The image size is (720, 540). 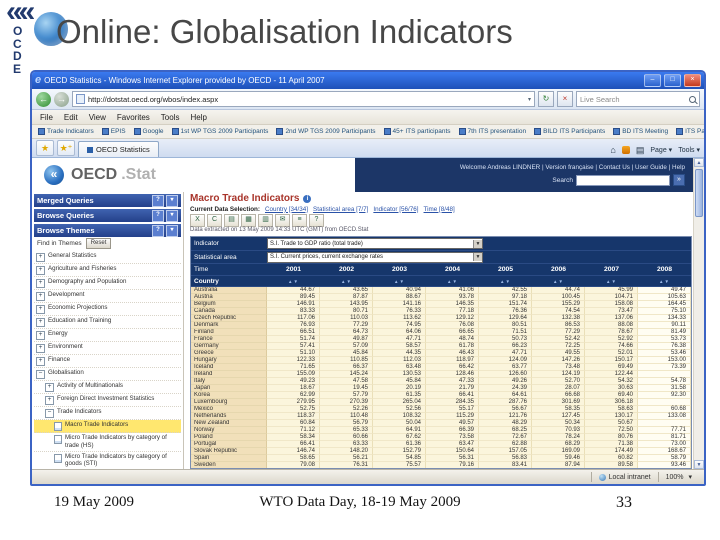 I want to click on theme-tree-item: + Foreign Direct Investment Statistics, so click(x=107, y=400).